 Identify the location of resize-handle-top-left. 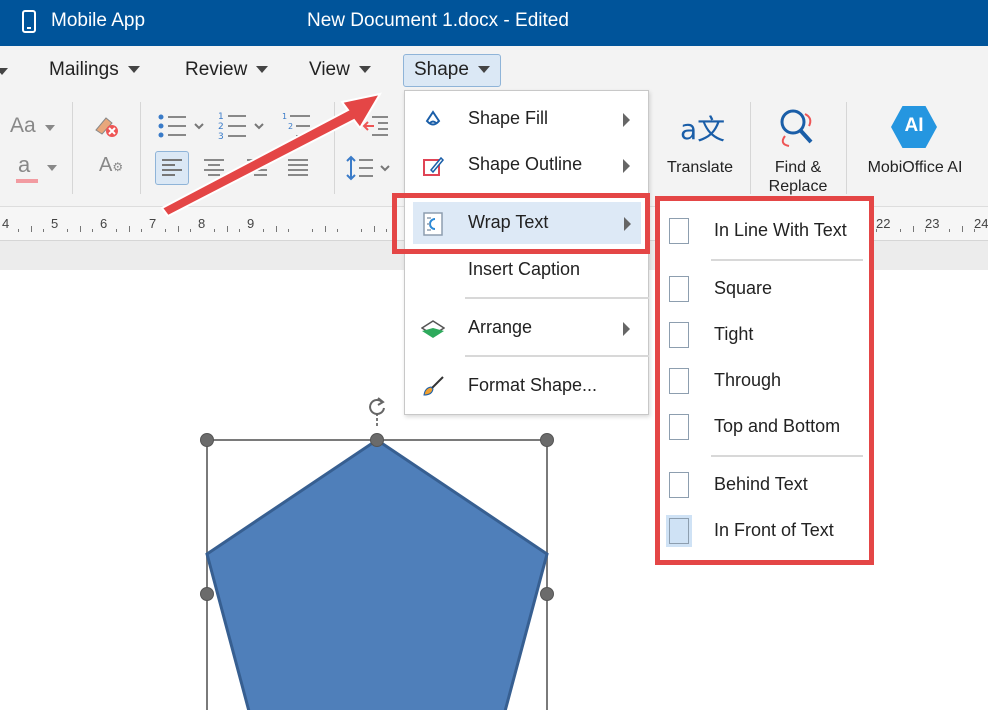
(207, 440).